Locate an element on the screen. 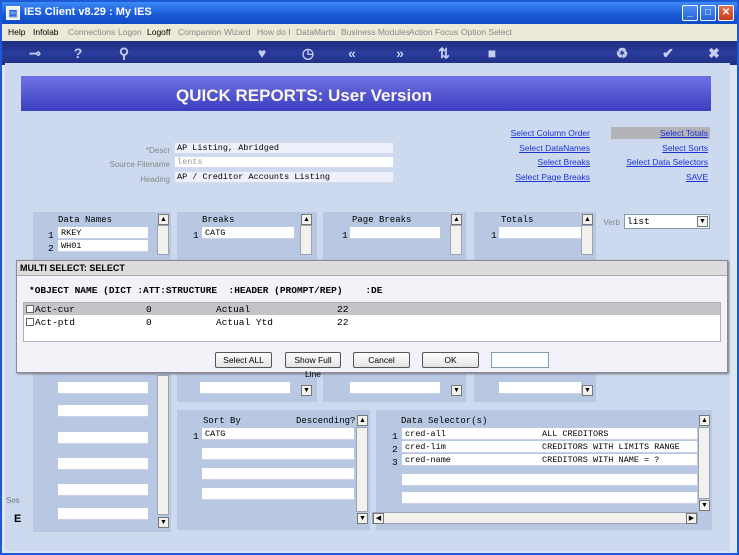  breaks-row: CATG is located at coordinates (248, 233).